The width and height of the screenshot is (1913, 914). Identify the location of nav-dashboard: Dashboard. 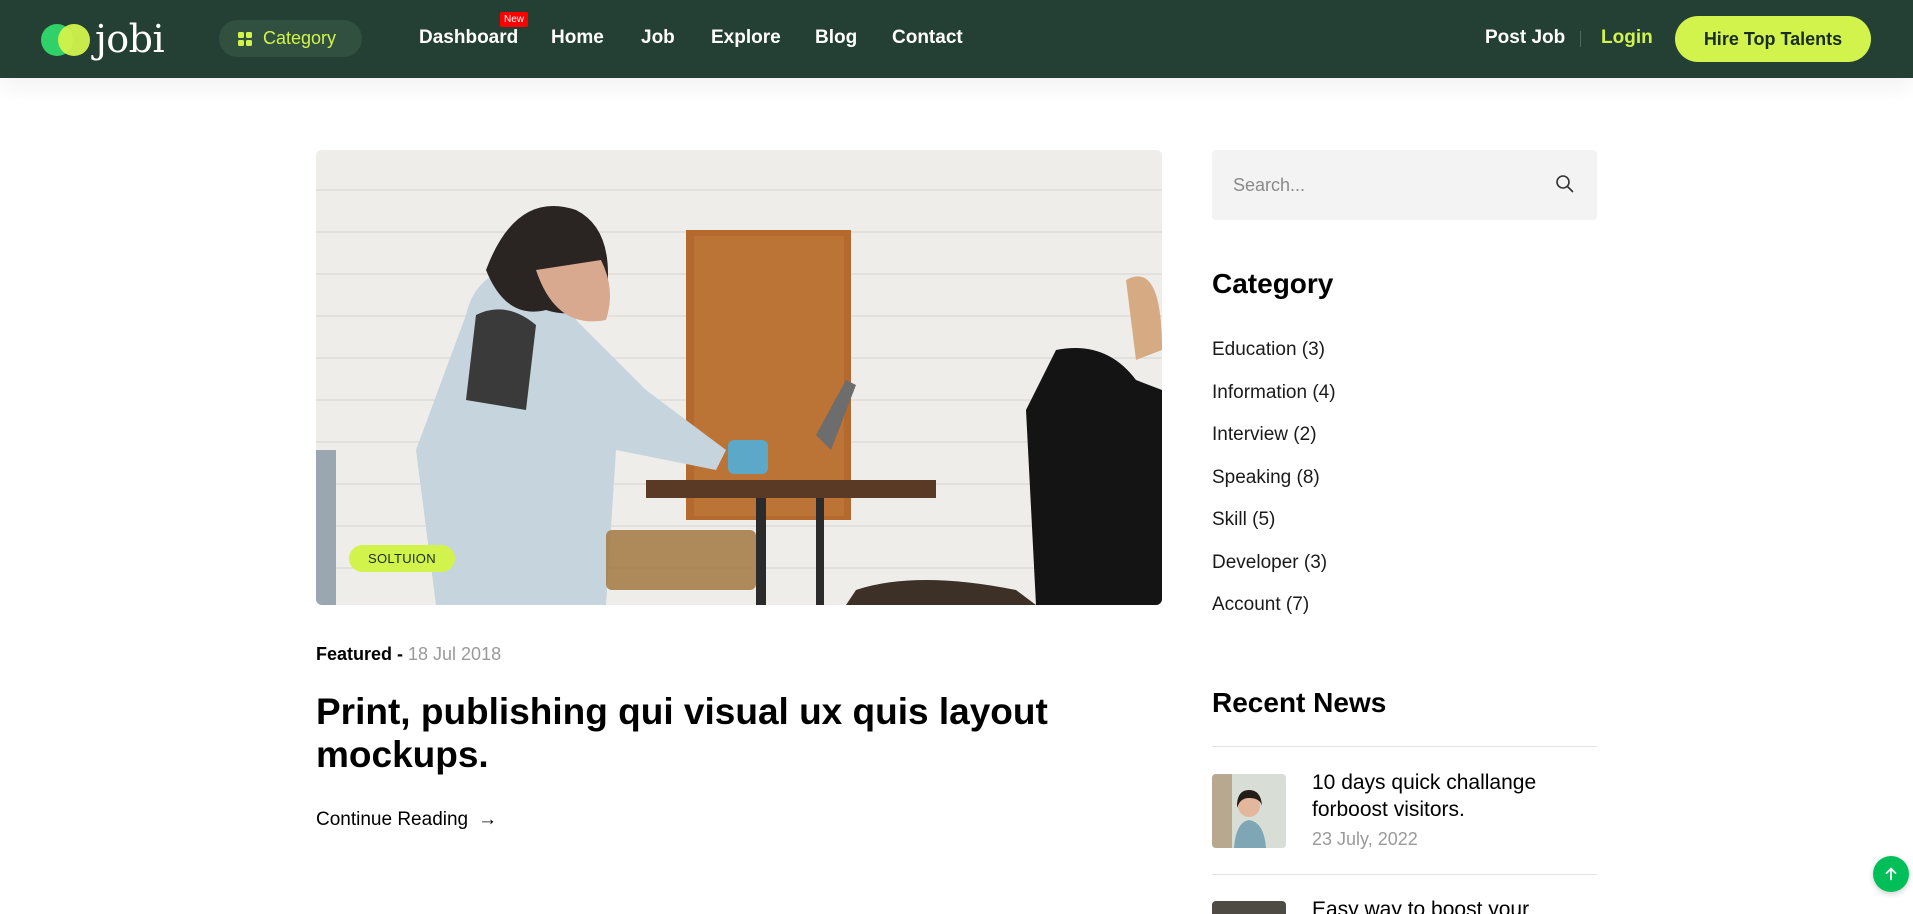
(468, 38).